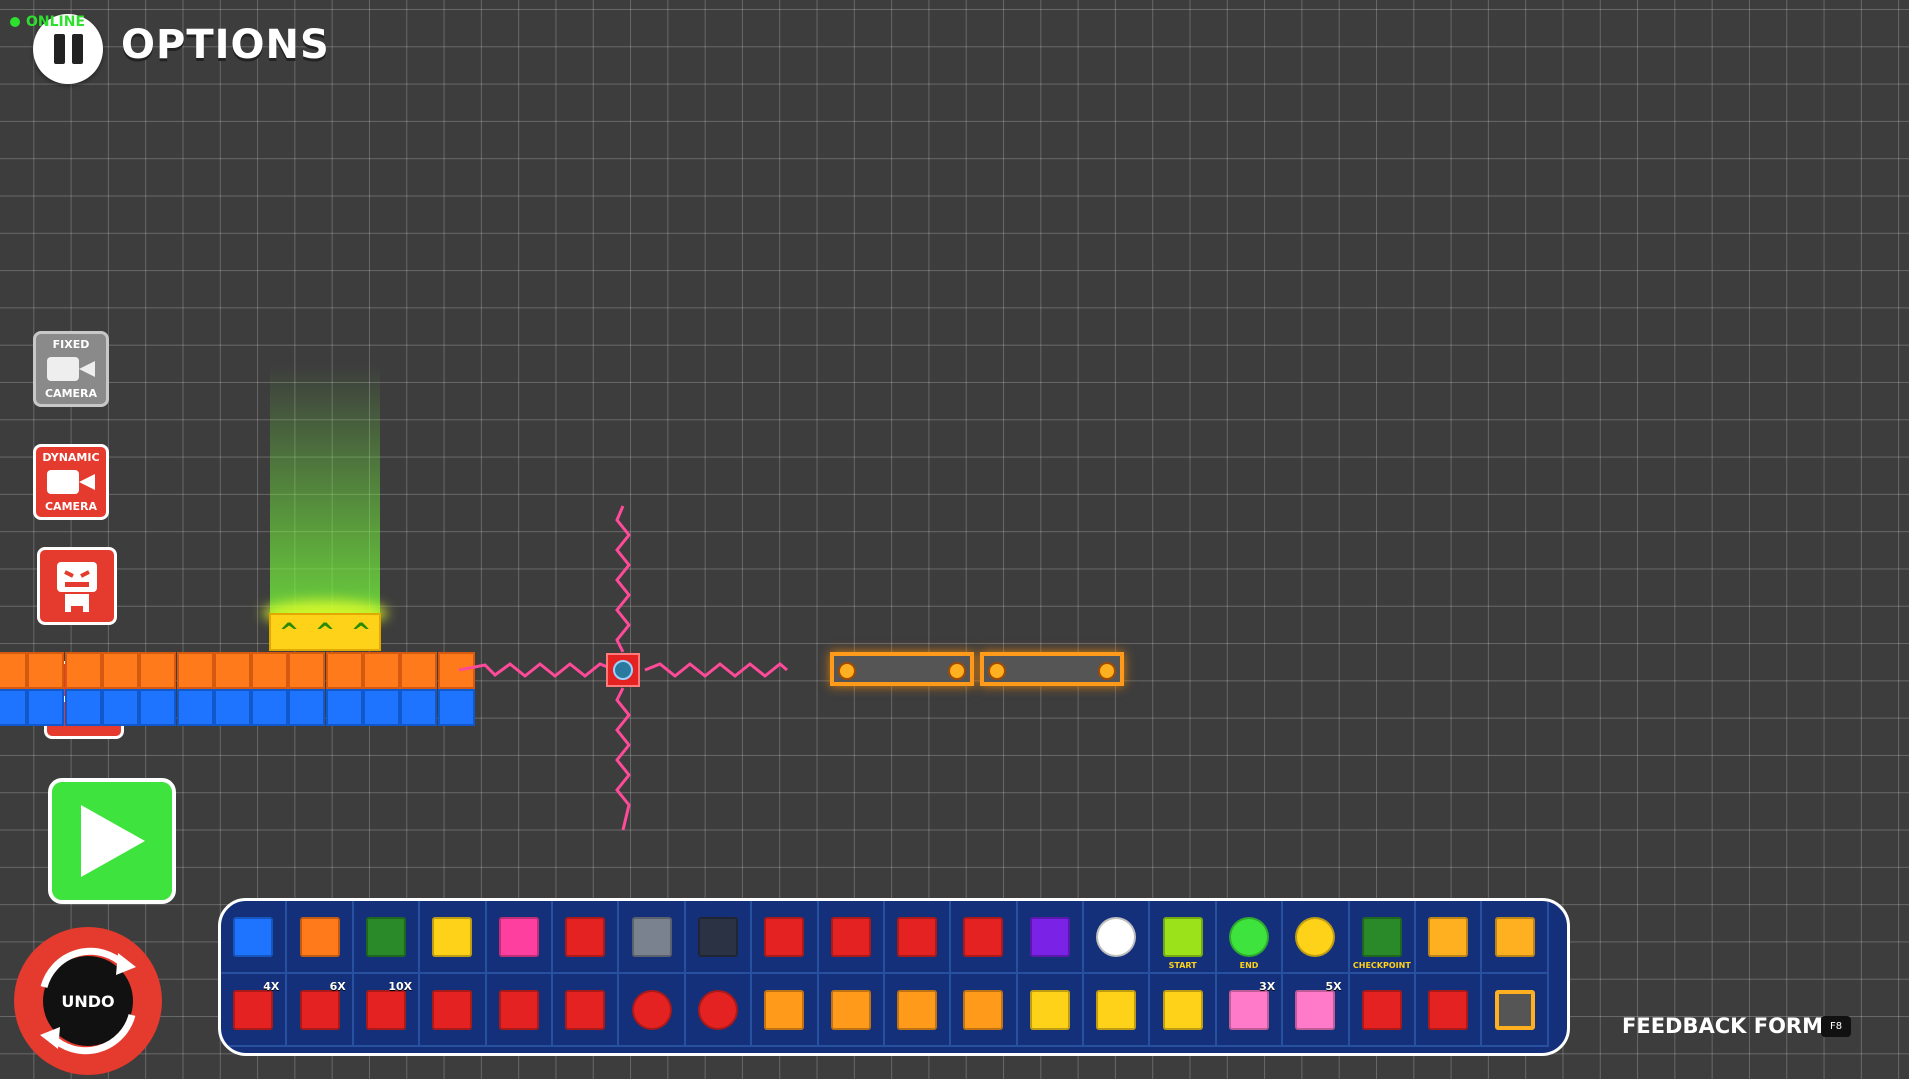 This screenshot has width=1909, height=1079. I want to click on palette-item-boost-up, so click(785, 1010).